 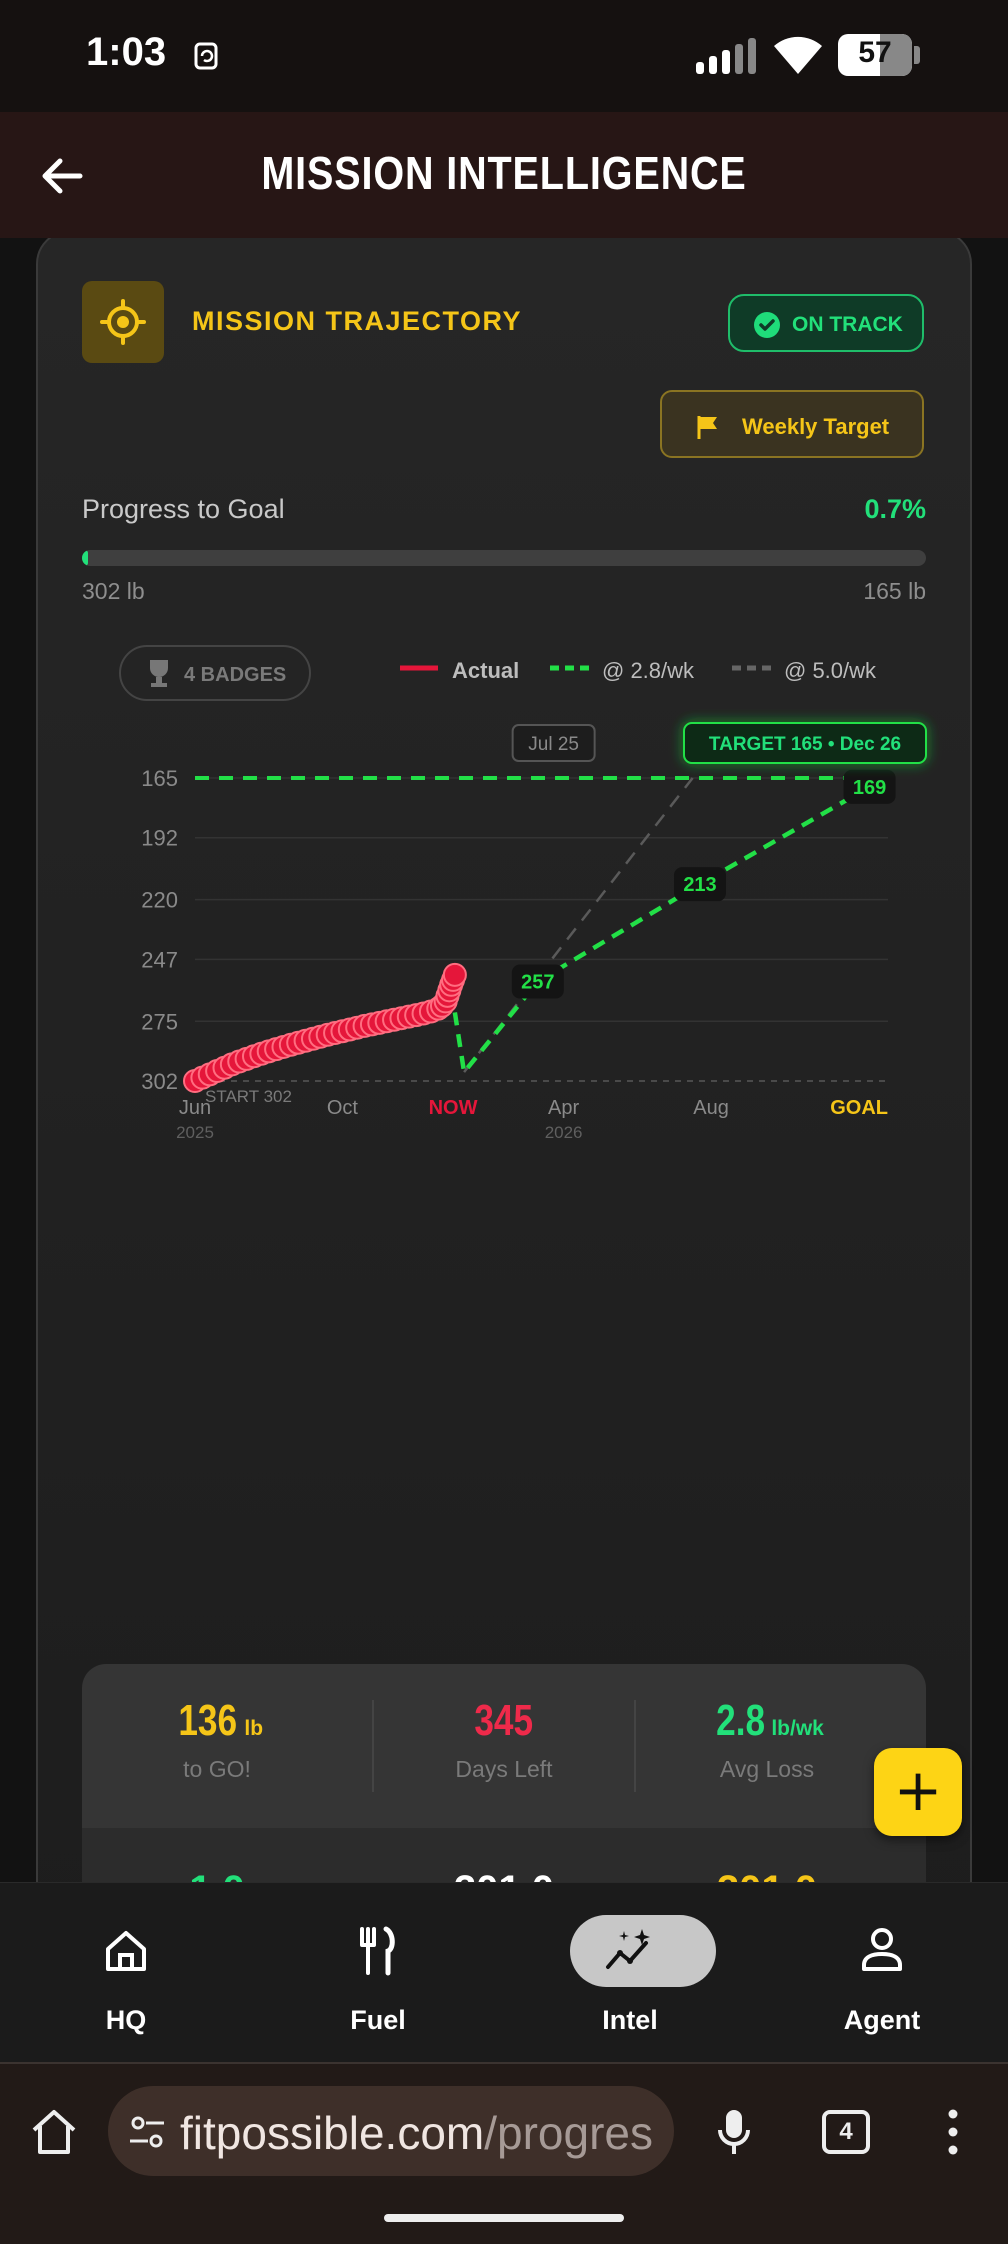 I want to click on person-icon, so click(x=882, y=1949).